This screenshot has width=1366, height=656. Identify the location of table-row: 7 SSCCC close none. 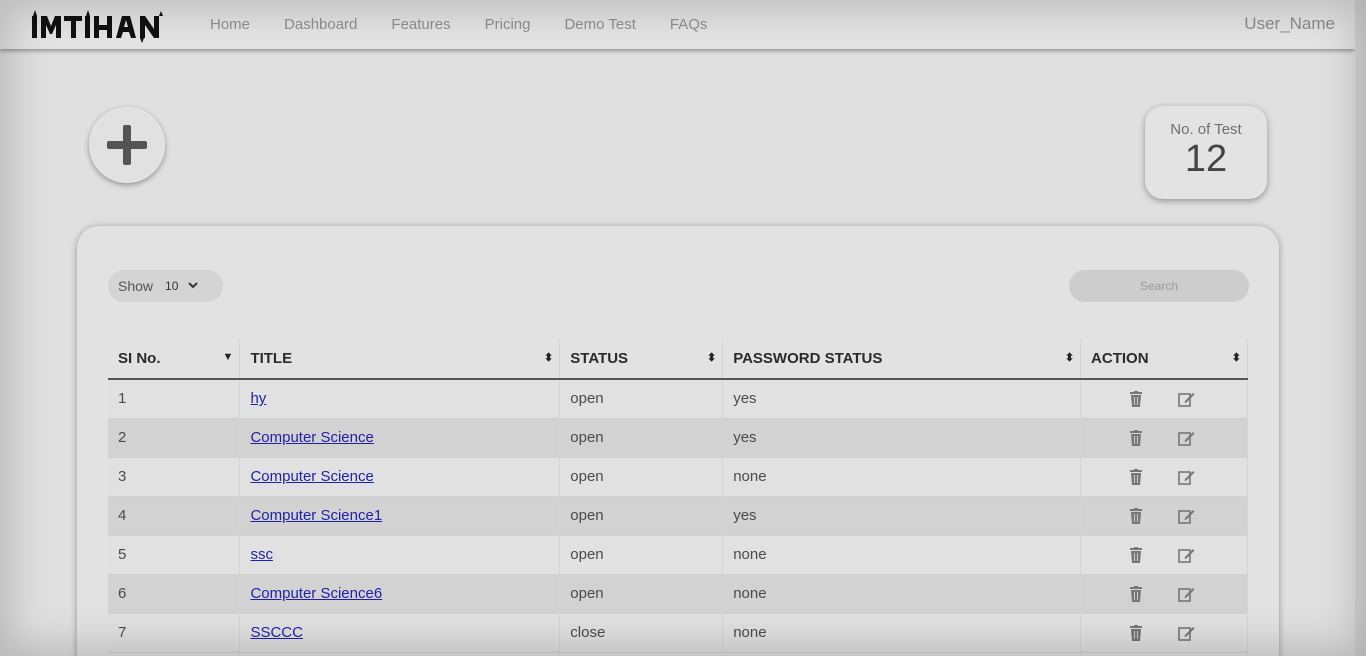
(678, 633).